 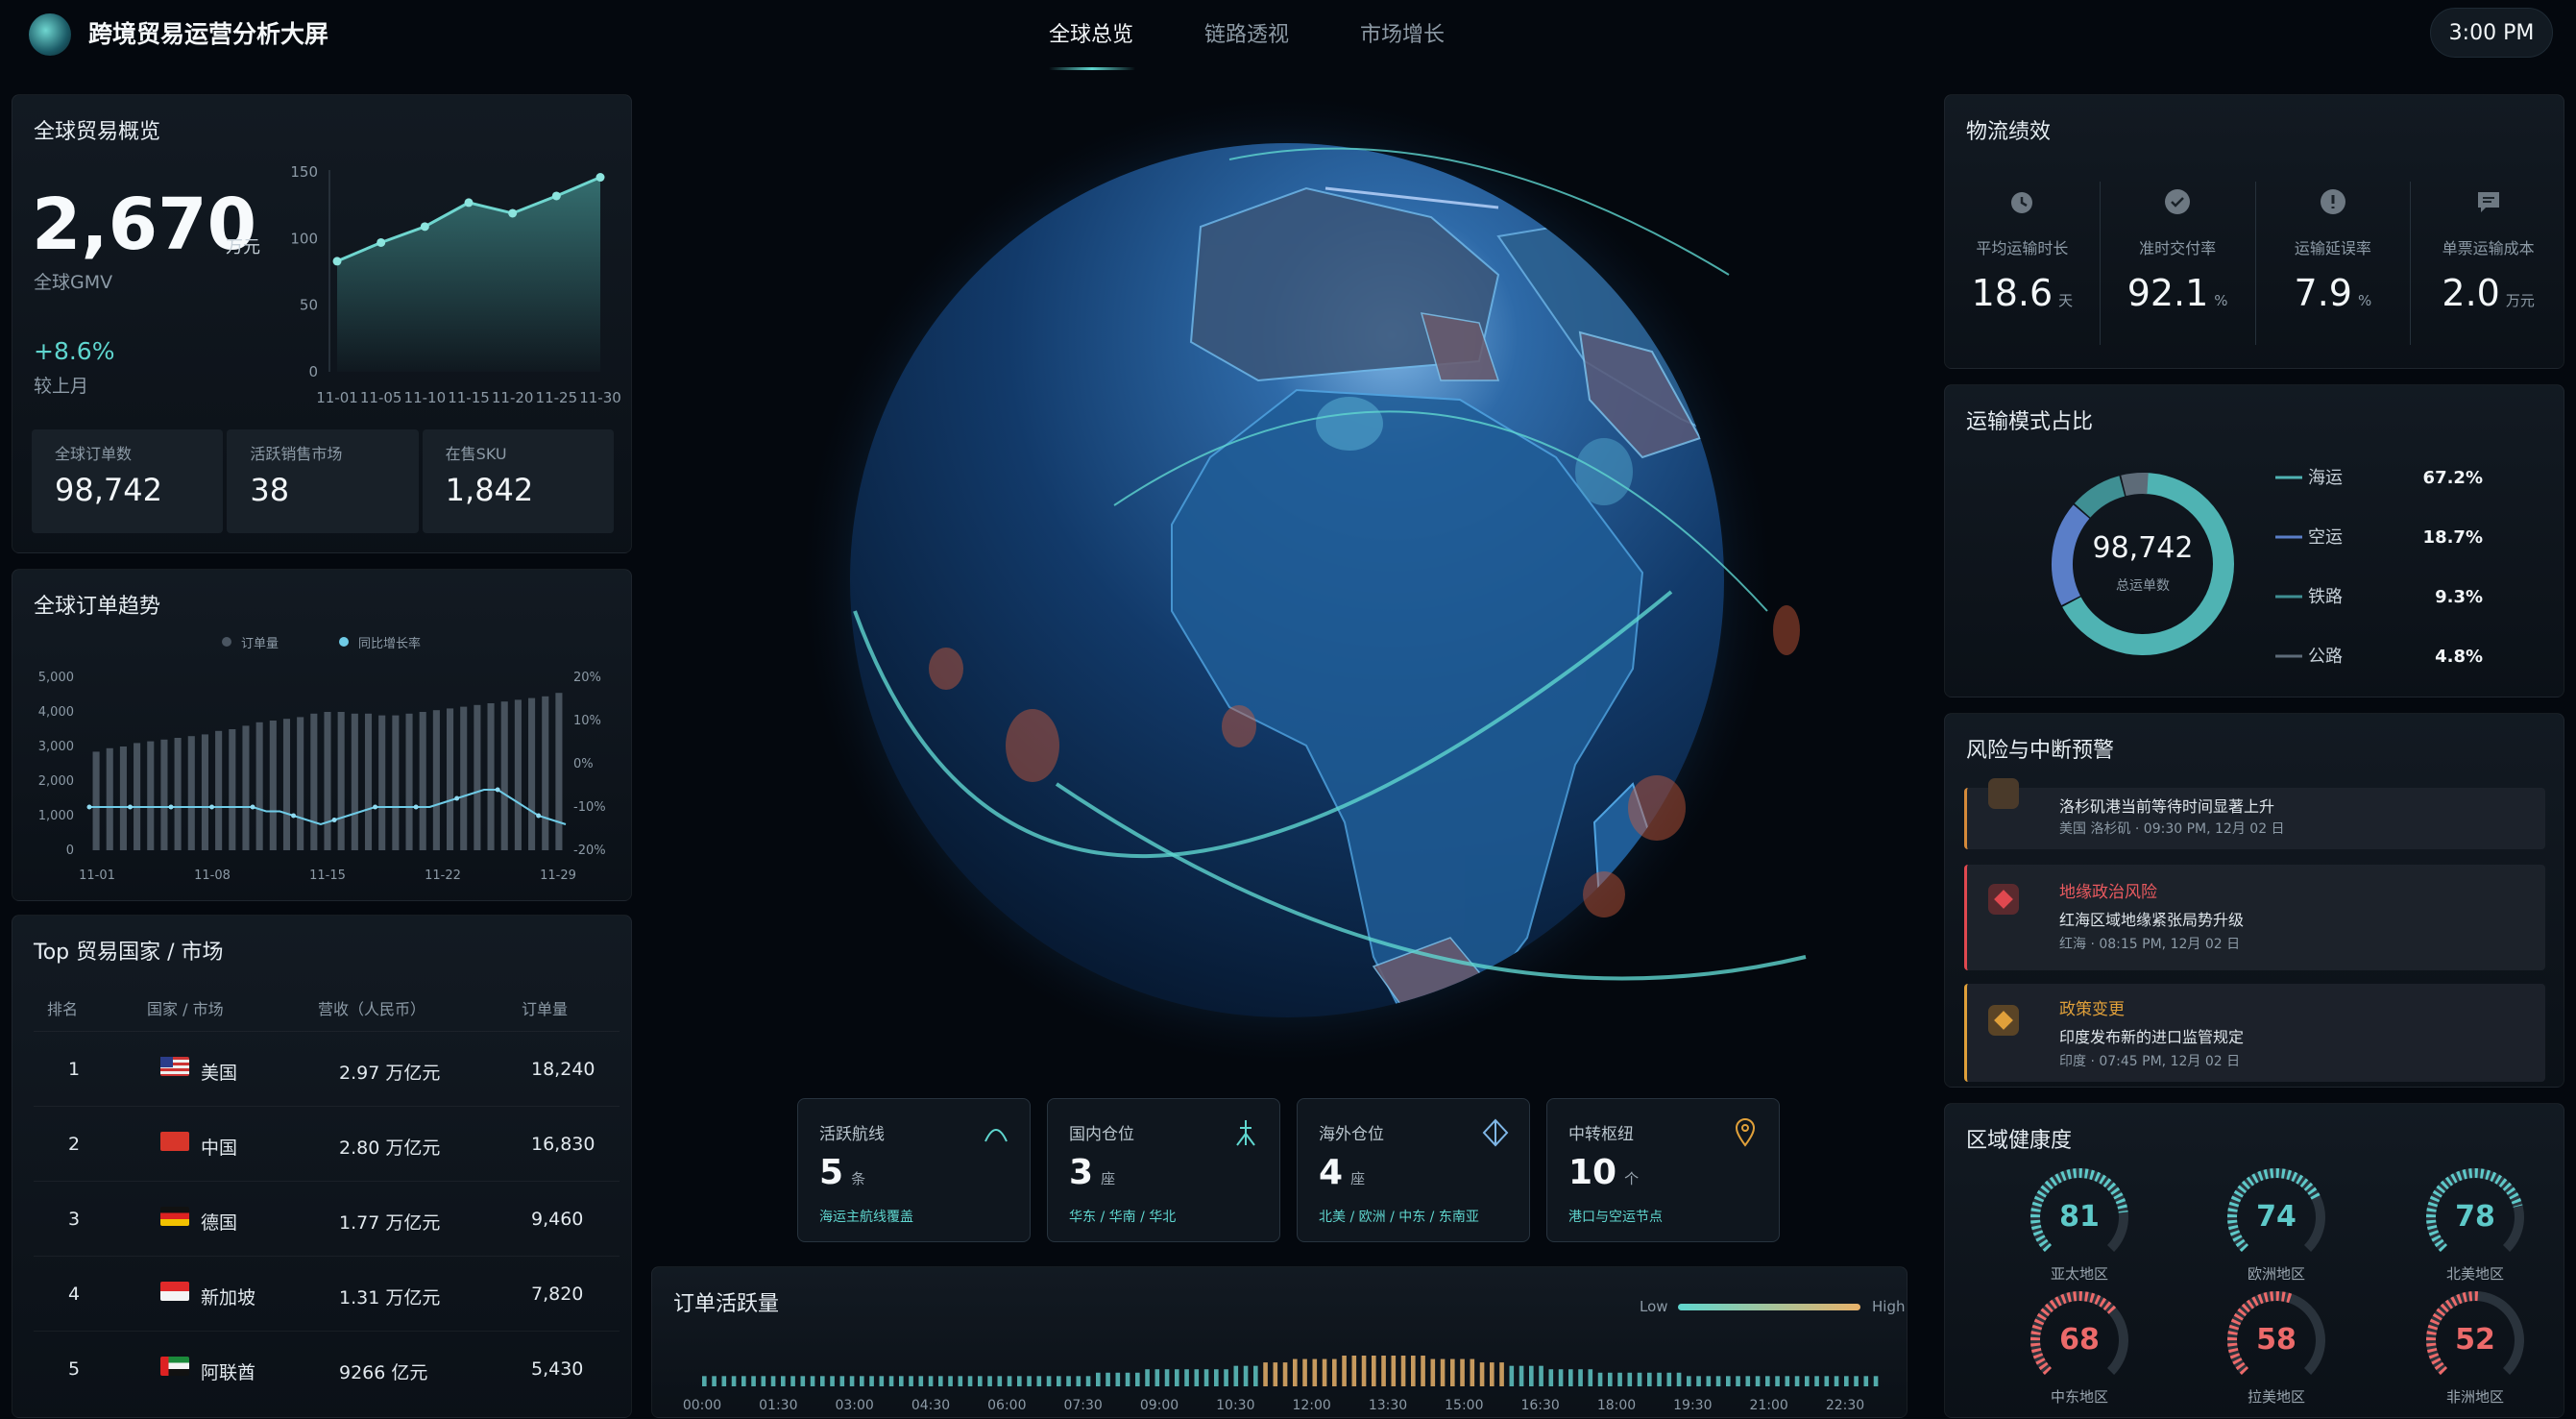 I want to click on kpi-card-domestic-warehouses: 国内仓位 3座 华东 / 华南 / 华北, so click(x=1163, y=1170).